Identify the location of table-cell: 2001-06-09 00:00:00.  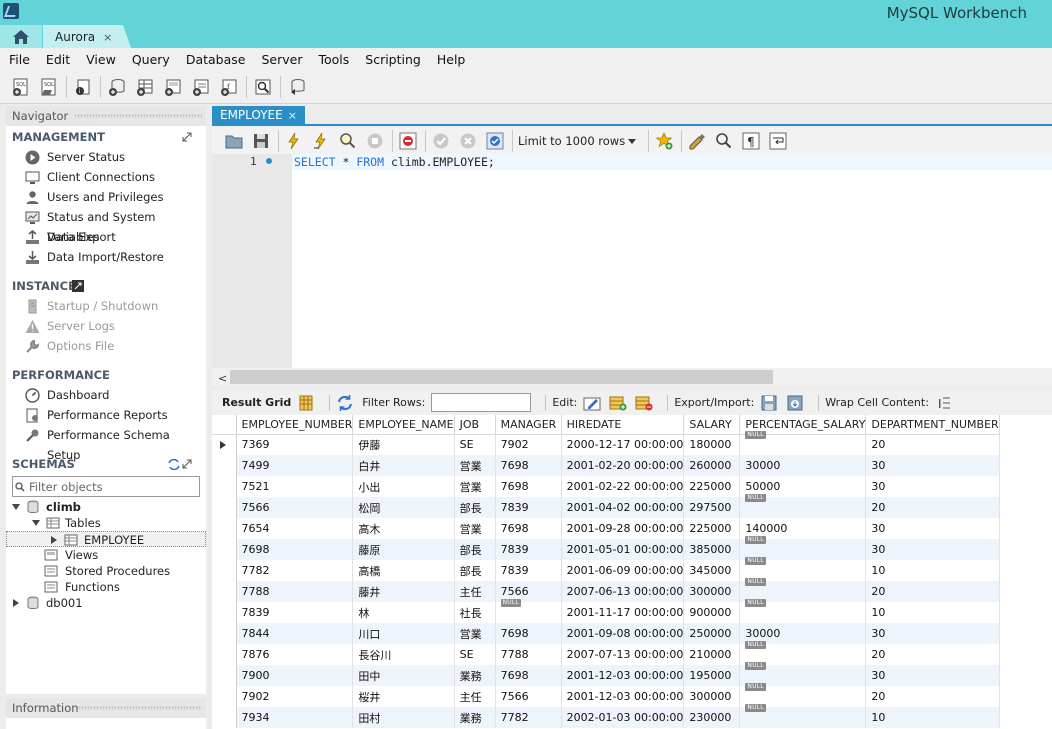
(623, 570).